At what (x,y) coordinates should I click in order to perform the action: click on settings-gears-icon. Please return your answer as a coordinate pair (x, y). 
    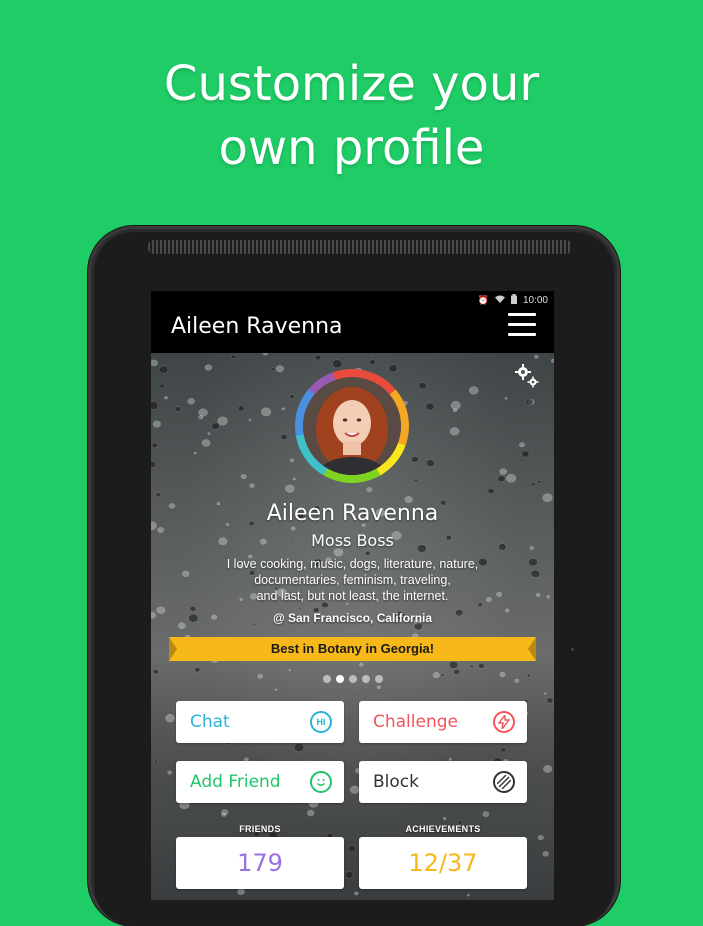
    Looking at the image, I should click on (527, 378).